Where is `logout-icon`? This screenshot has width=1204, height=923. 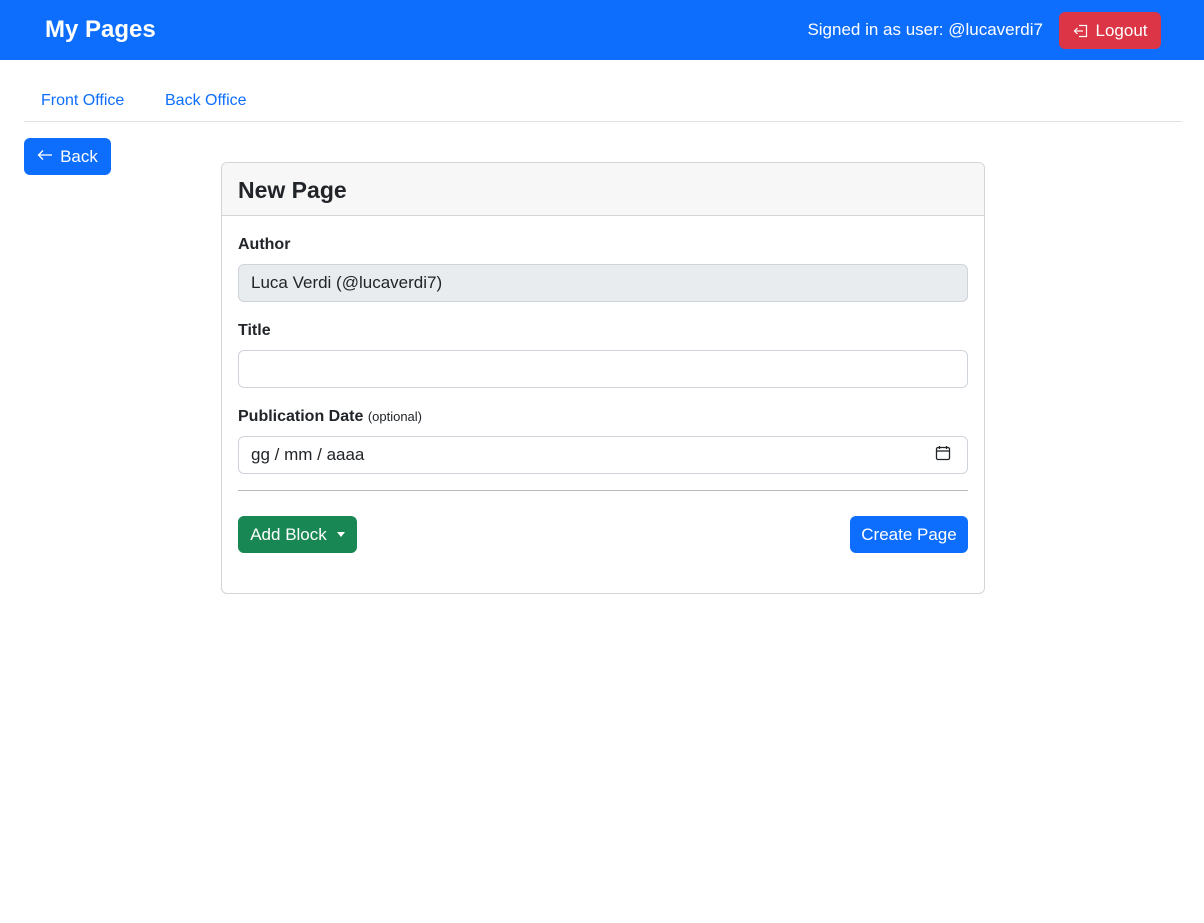
logout-icon is located at coordinates (1081, 31).